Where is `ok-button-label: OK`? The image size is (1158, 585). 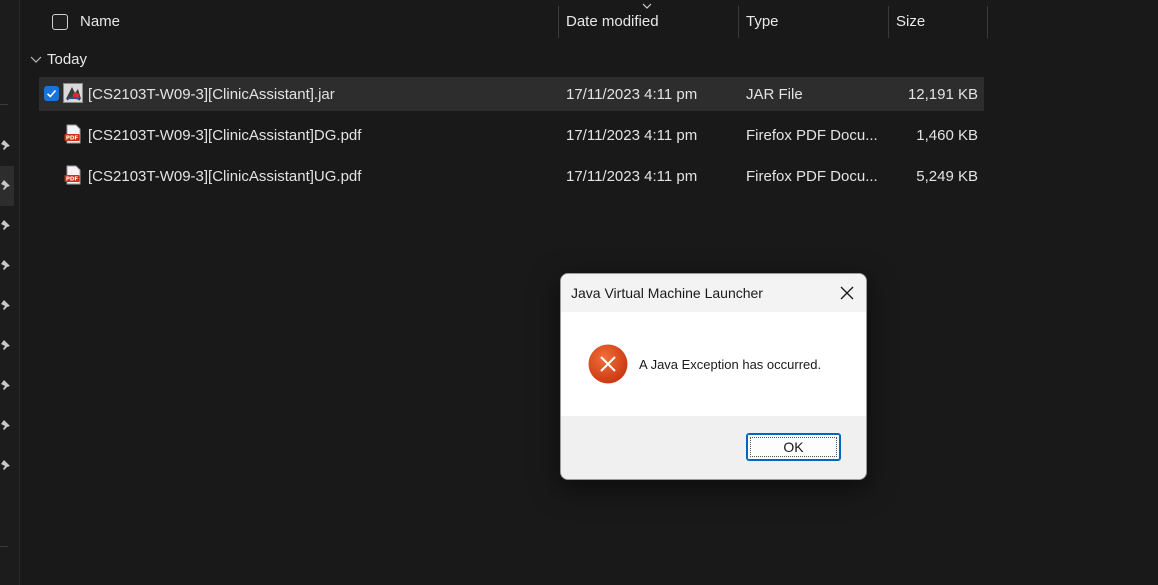 ok-button-label: OK is located at coordinates (793, 447).